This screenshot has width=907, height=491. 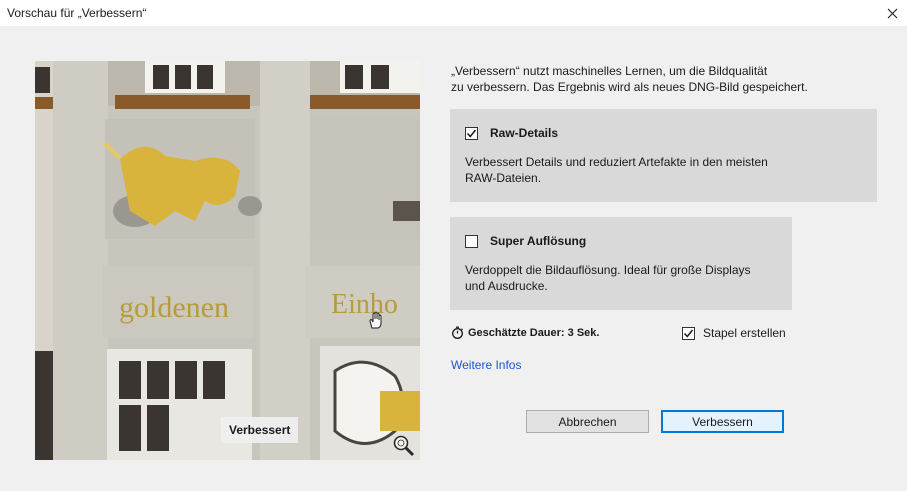 I want to click on stopwatch-icon, so click(x=457, y=332).